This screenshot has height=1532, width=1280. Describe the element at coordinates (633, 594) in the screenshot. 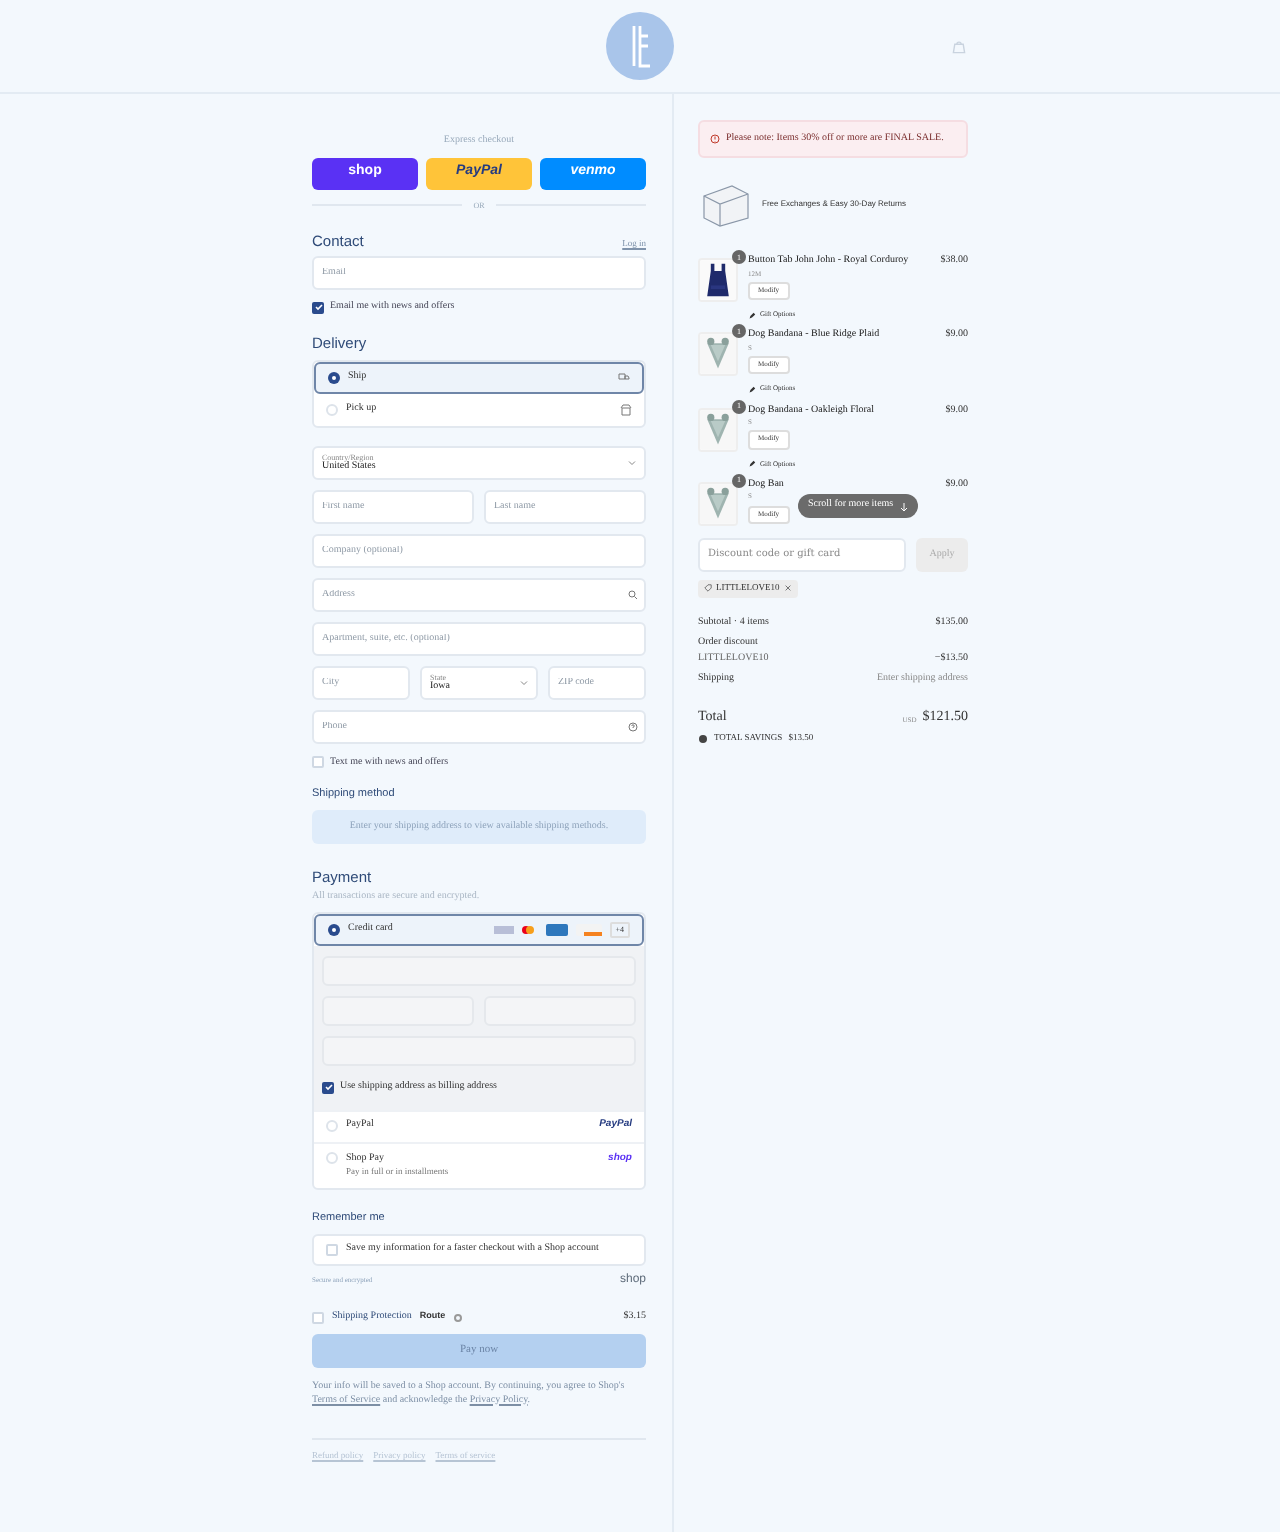

I see `search-icon` at that location.